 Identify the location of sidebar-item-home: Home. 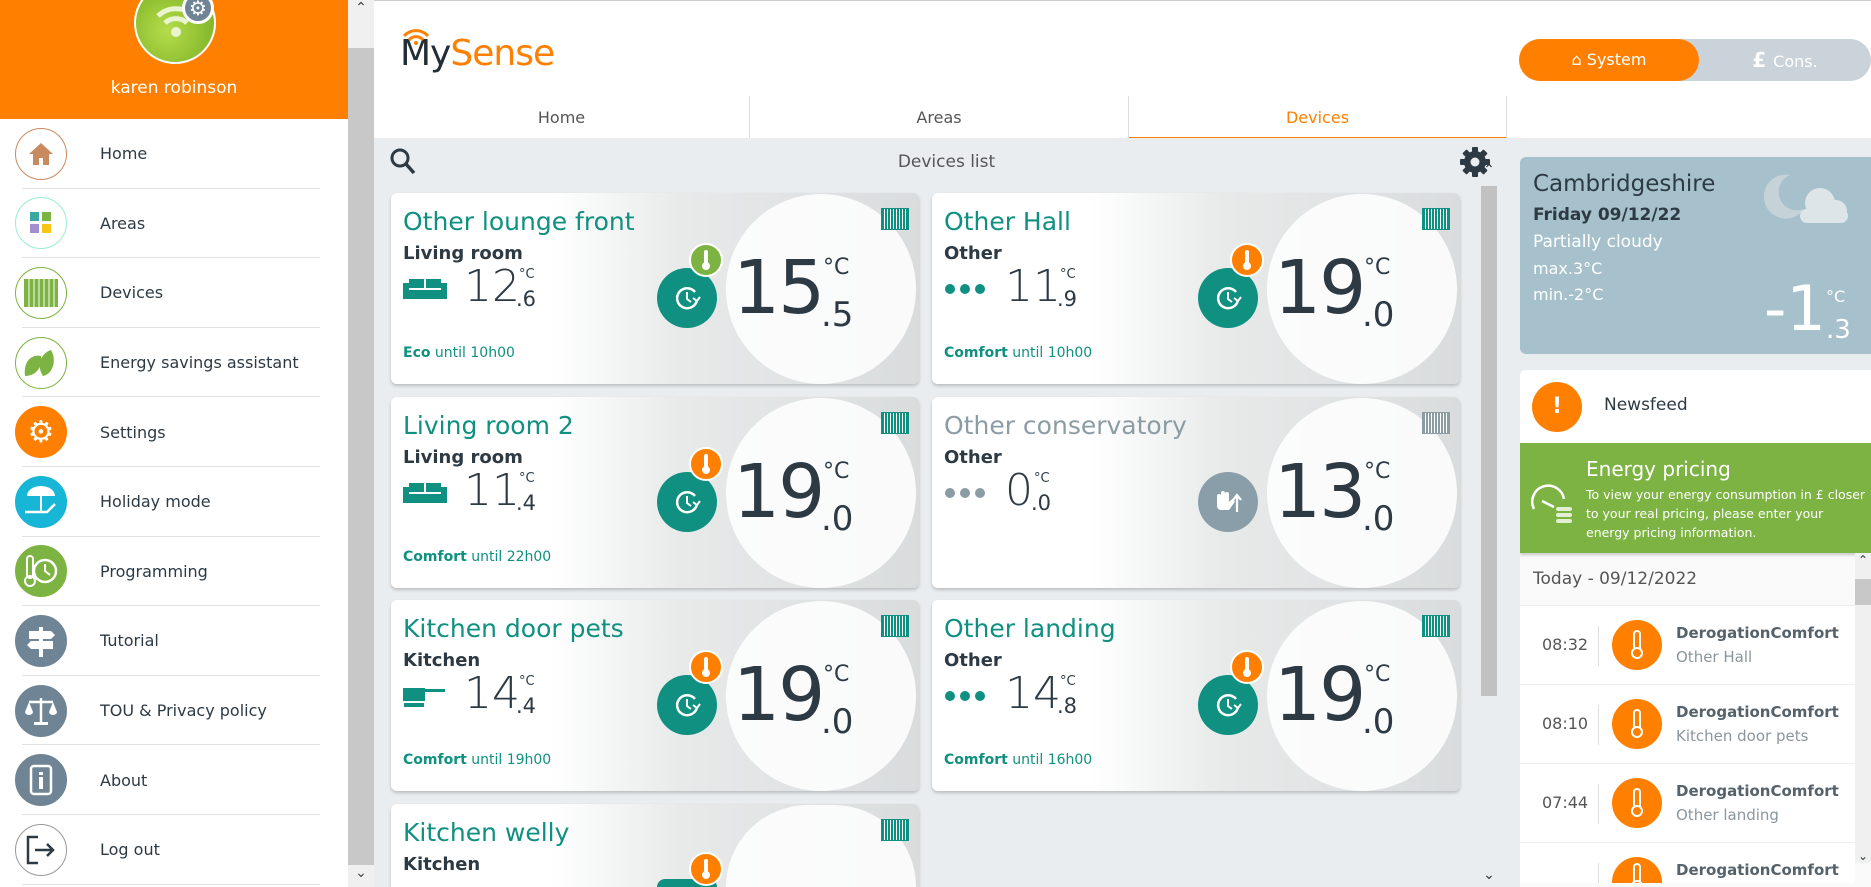
(174, 154).